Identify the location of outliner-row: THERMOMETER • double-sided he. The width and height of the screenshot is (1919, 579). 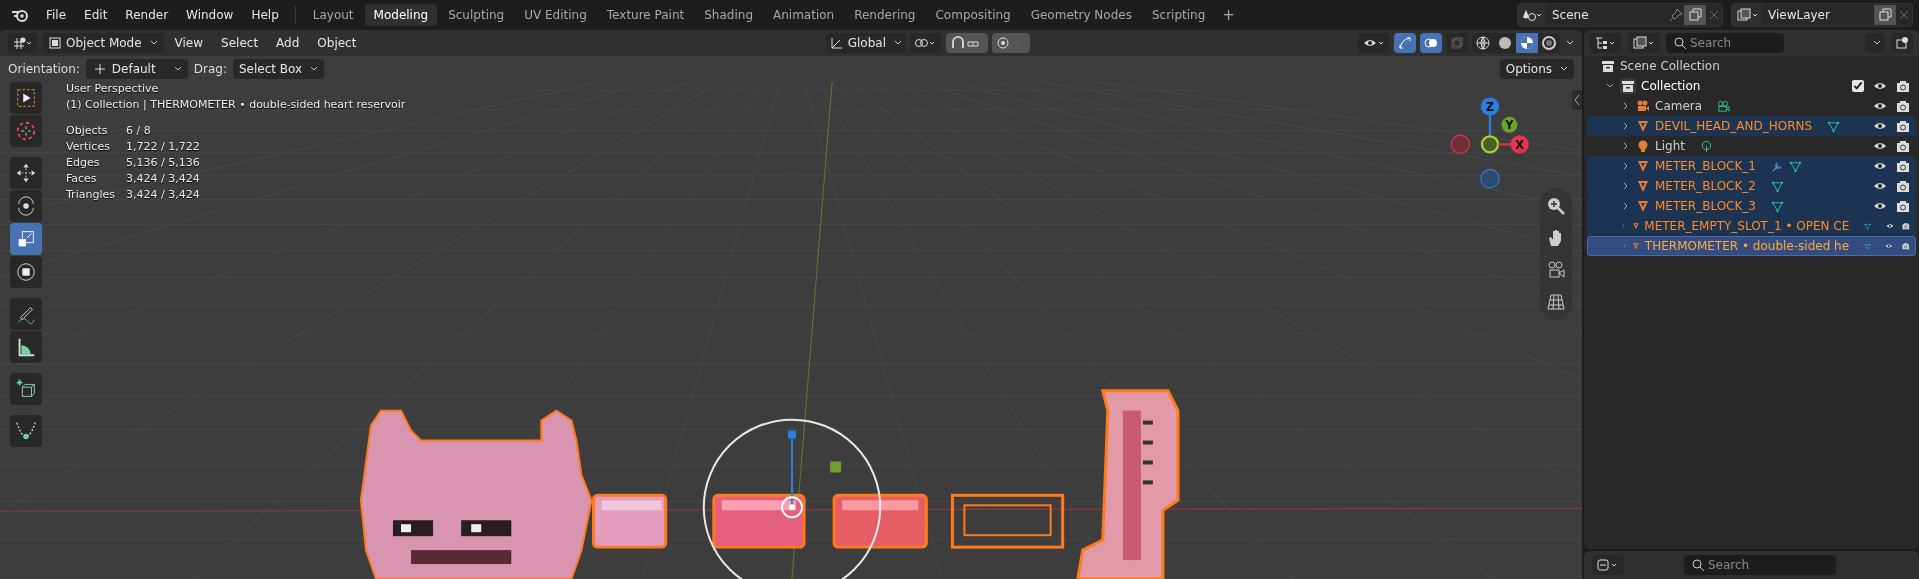
(1751, 246).